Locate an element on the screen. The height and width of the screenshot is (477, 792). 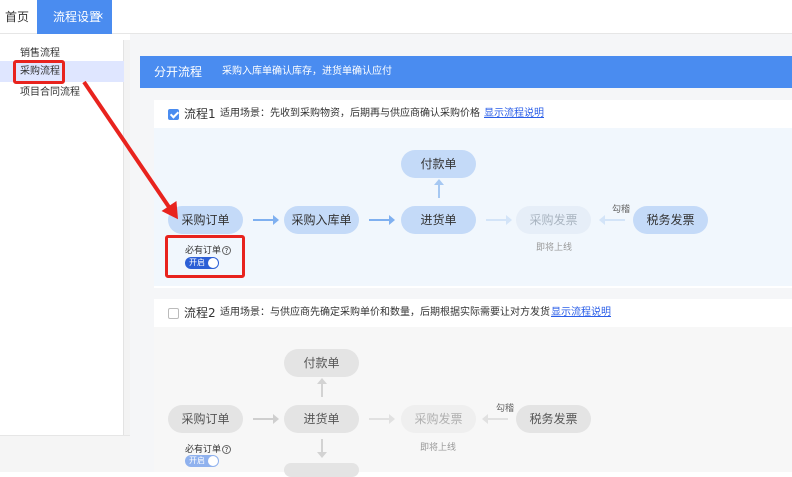
flow1-description: 适用场景：先收到采购物资，后期再与供应商确认采购价格 is located at coordinates (350, 113).